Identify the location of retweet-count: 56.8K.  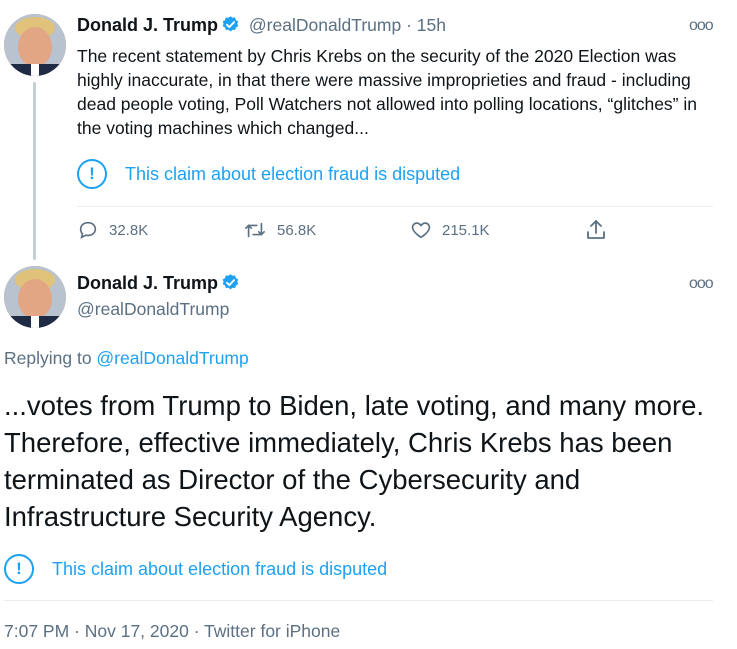
(297, 230).